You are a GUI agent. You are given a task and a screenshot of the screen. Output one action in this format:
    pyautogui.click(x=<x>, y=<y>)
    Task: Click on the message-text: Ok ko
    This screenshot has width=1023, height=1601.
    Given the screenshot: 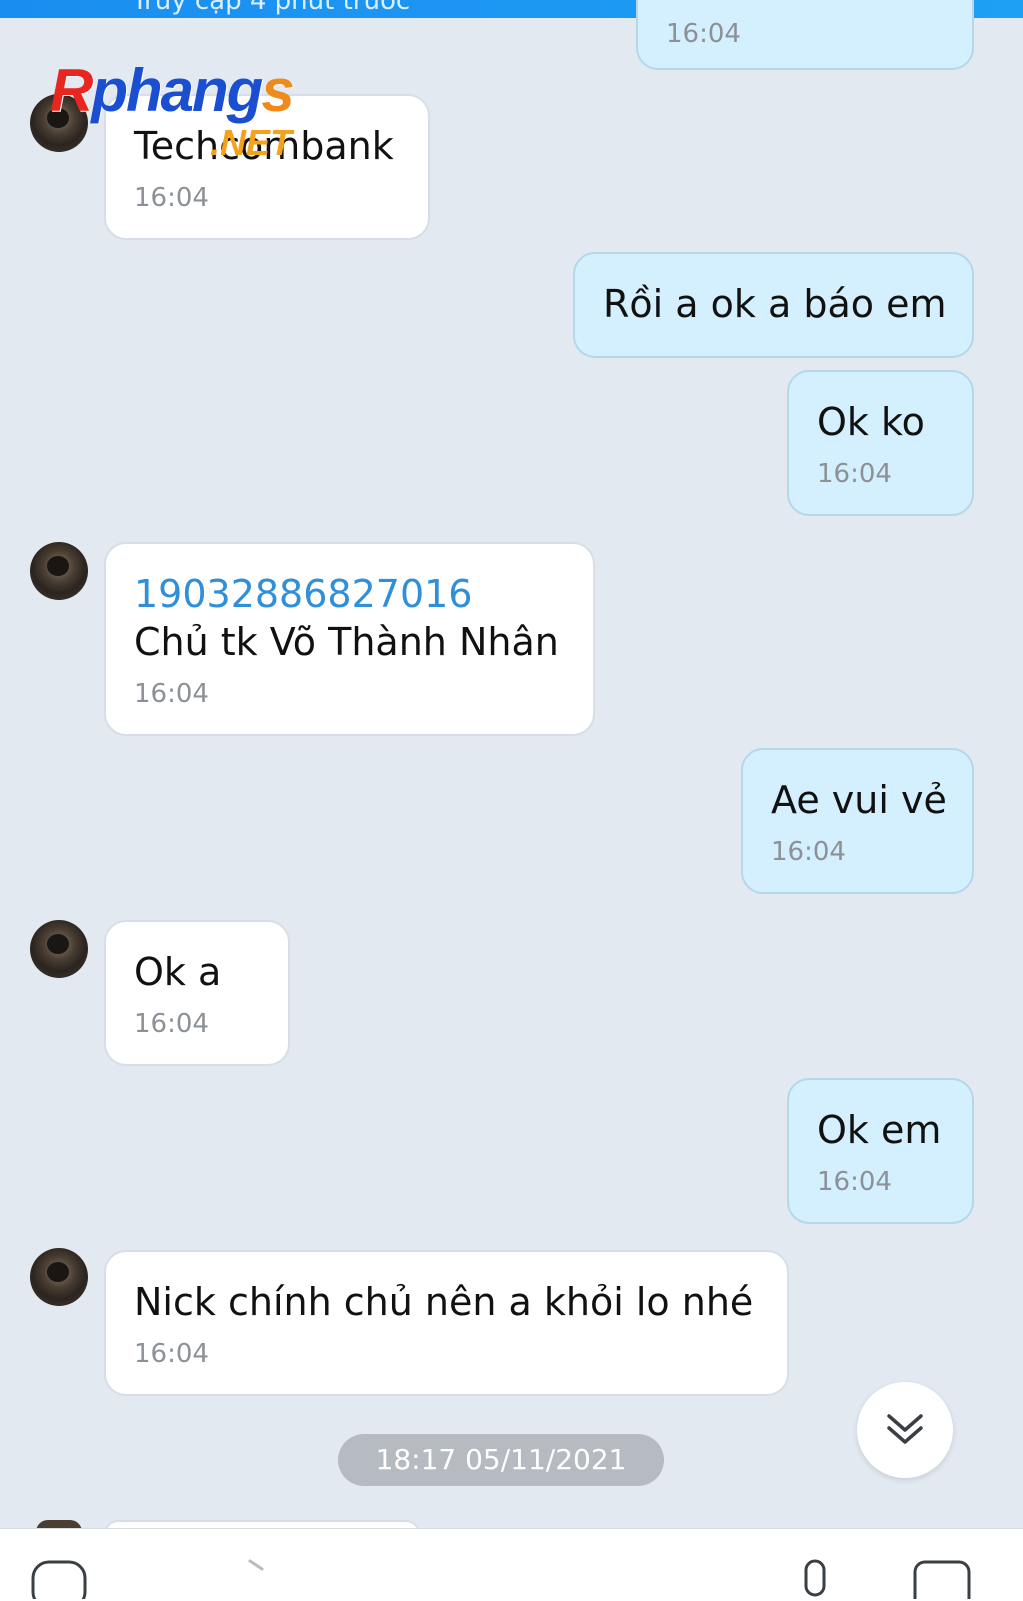 What is the action you would take?
    pyautogui.click(x=871, y=422)
    